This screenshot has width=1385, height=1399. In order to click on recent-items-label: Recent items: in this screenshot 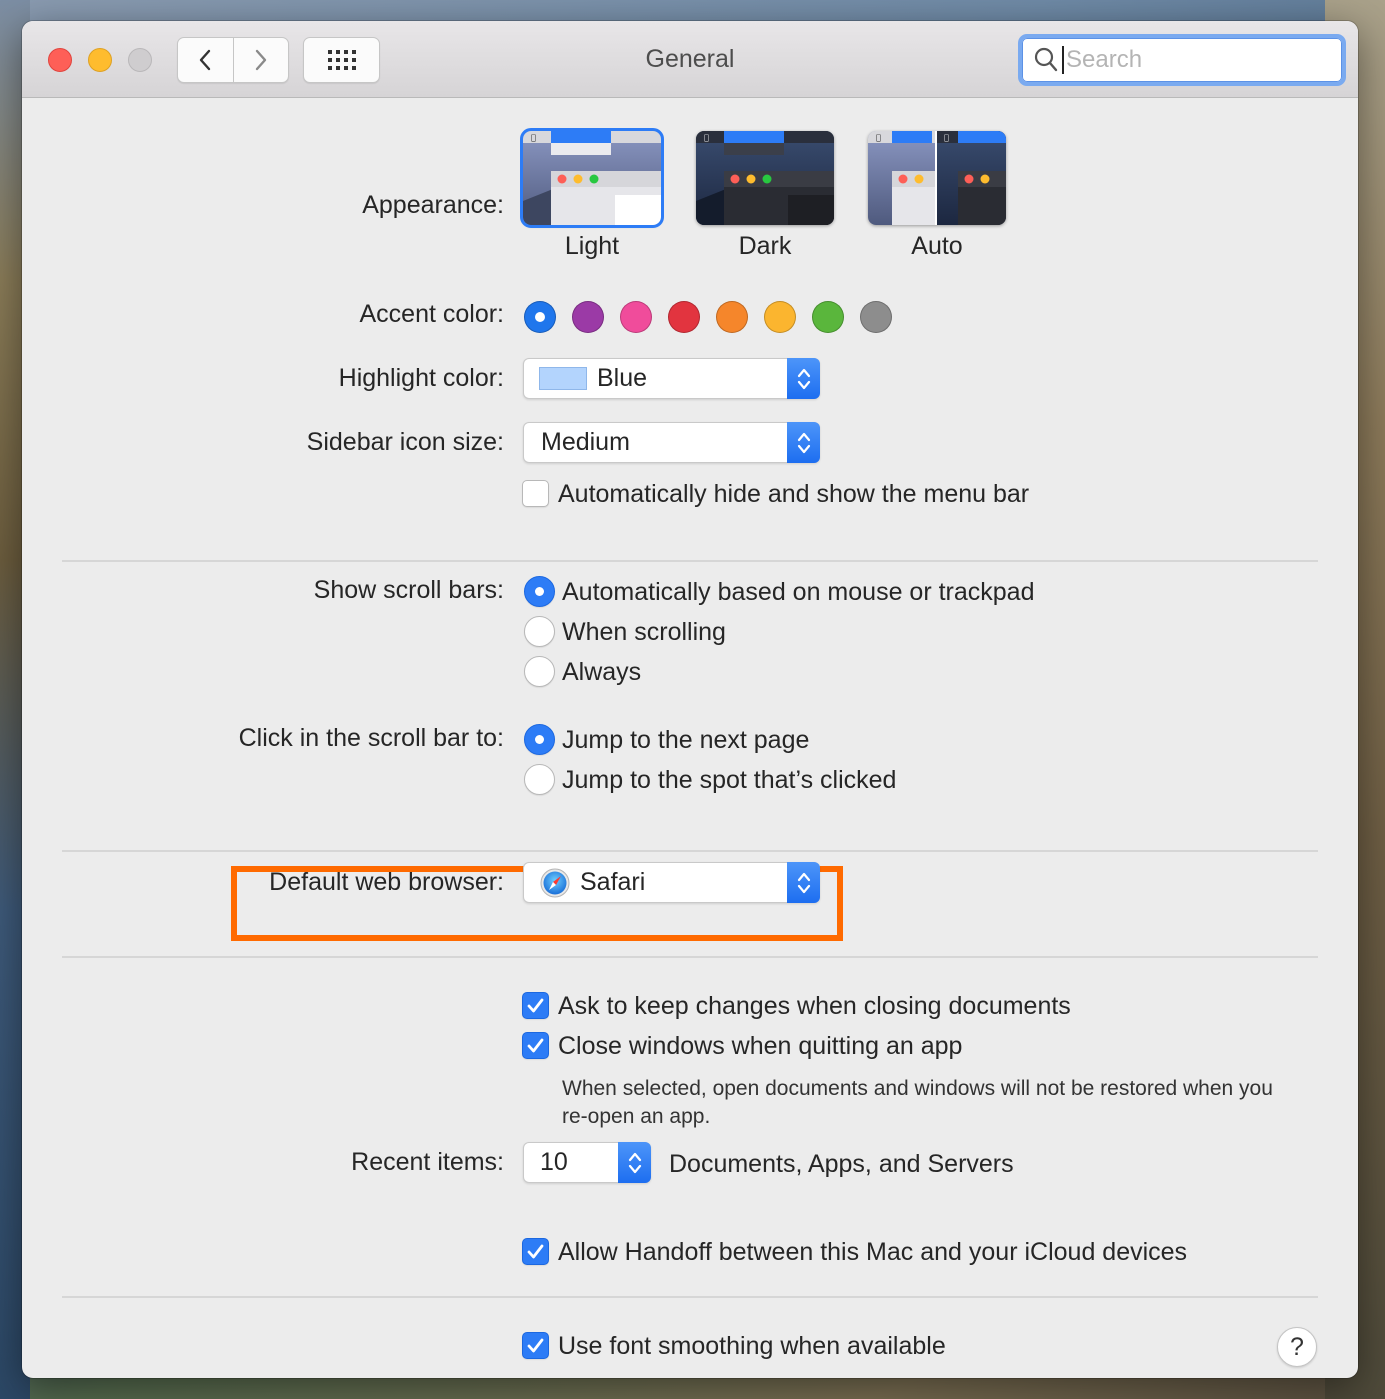, I will do `click(427, 1162)`.